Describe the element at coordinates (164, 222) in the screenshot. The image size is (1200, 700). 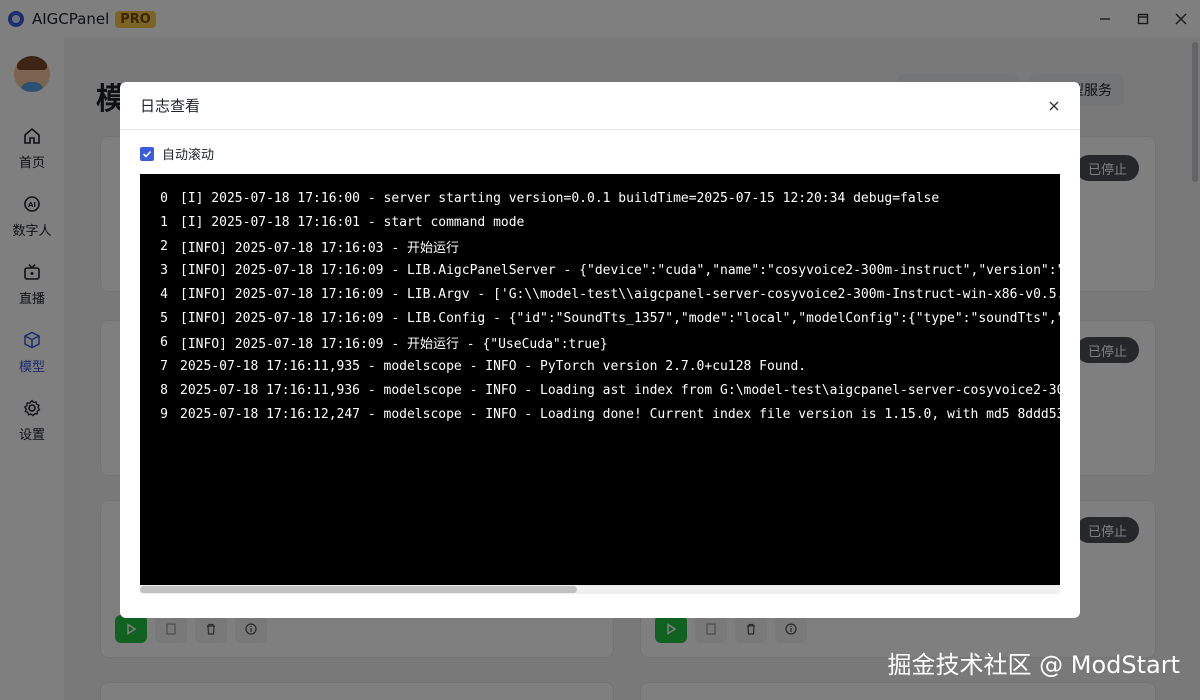
I see `log-line-number: 1` at that location.